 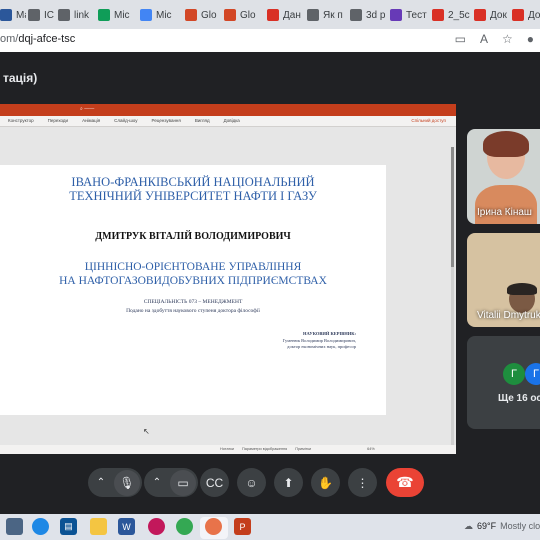 What do you see at coordinates (371, 449) in the screenshot?
I see `status-item: 64%` at bounding box center [371, 449].